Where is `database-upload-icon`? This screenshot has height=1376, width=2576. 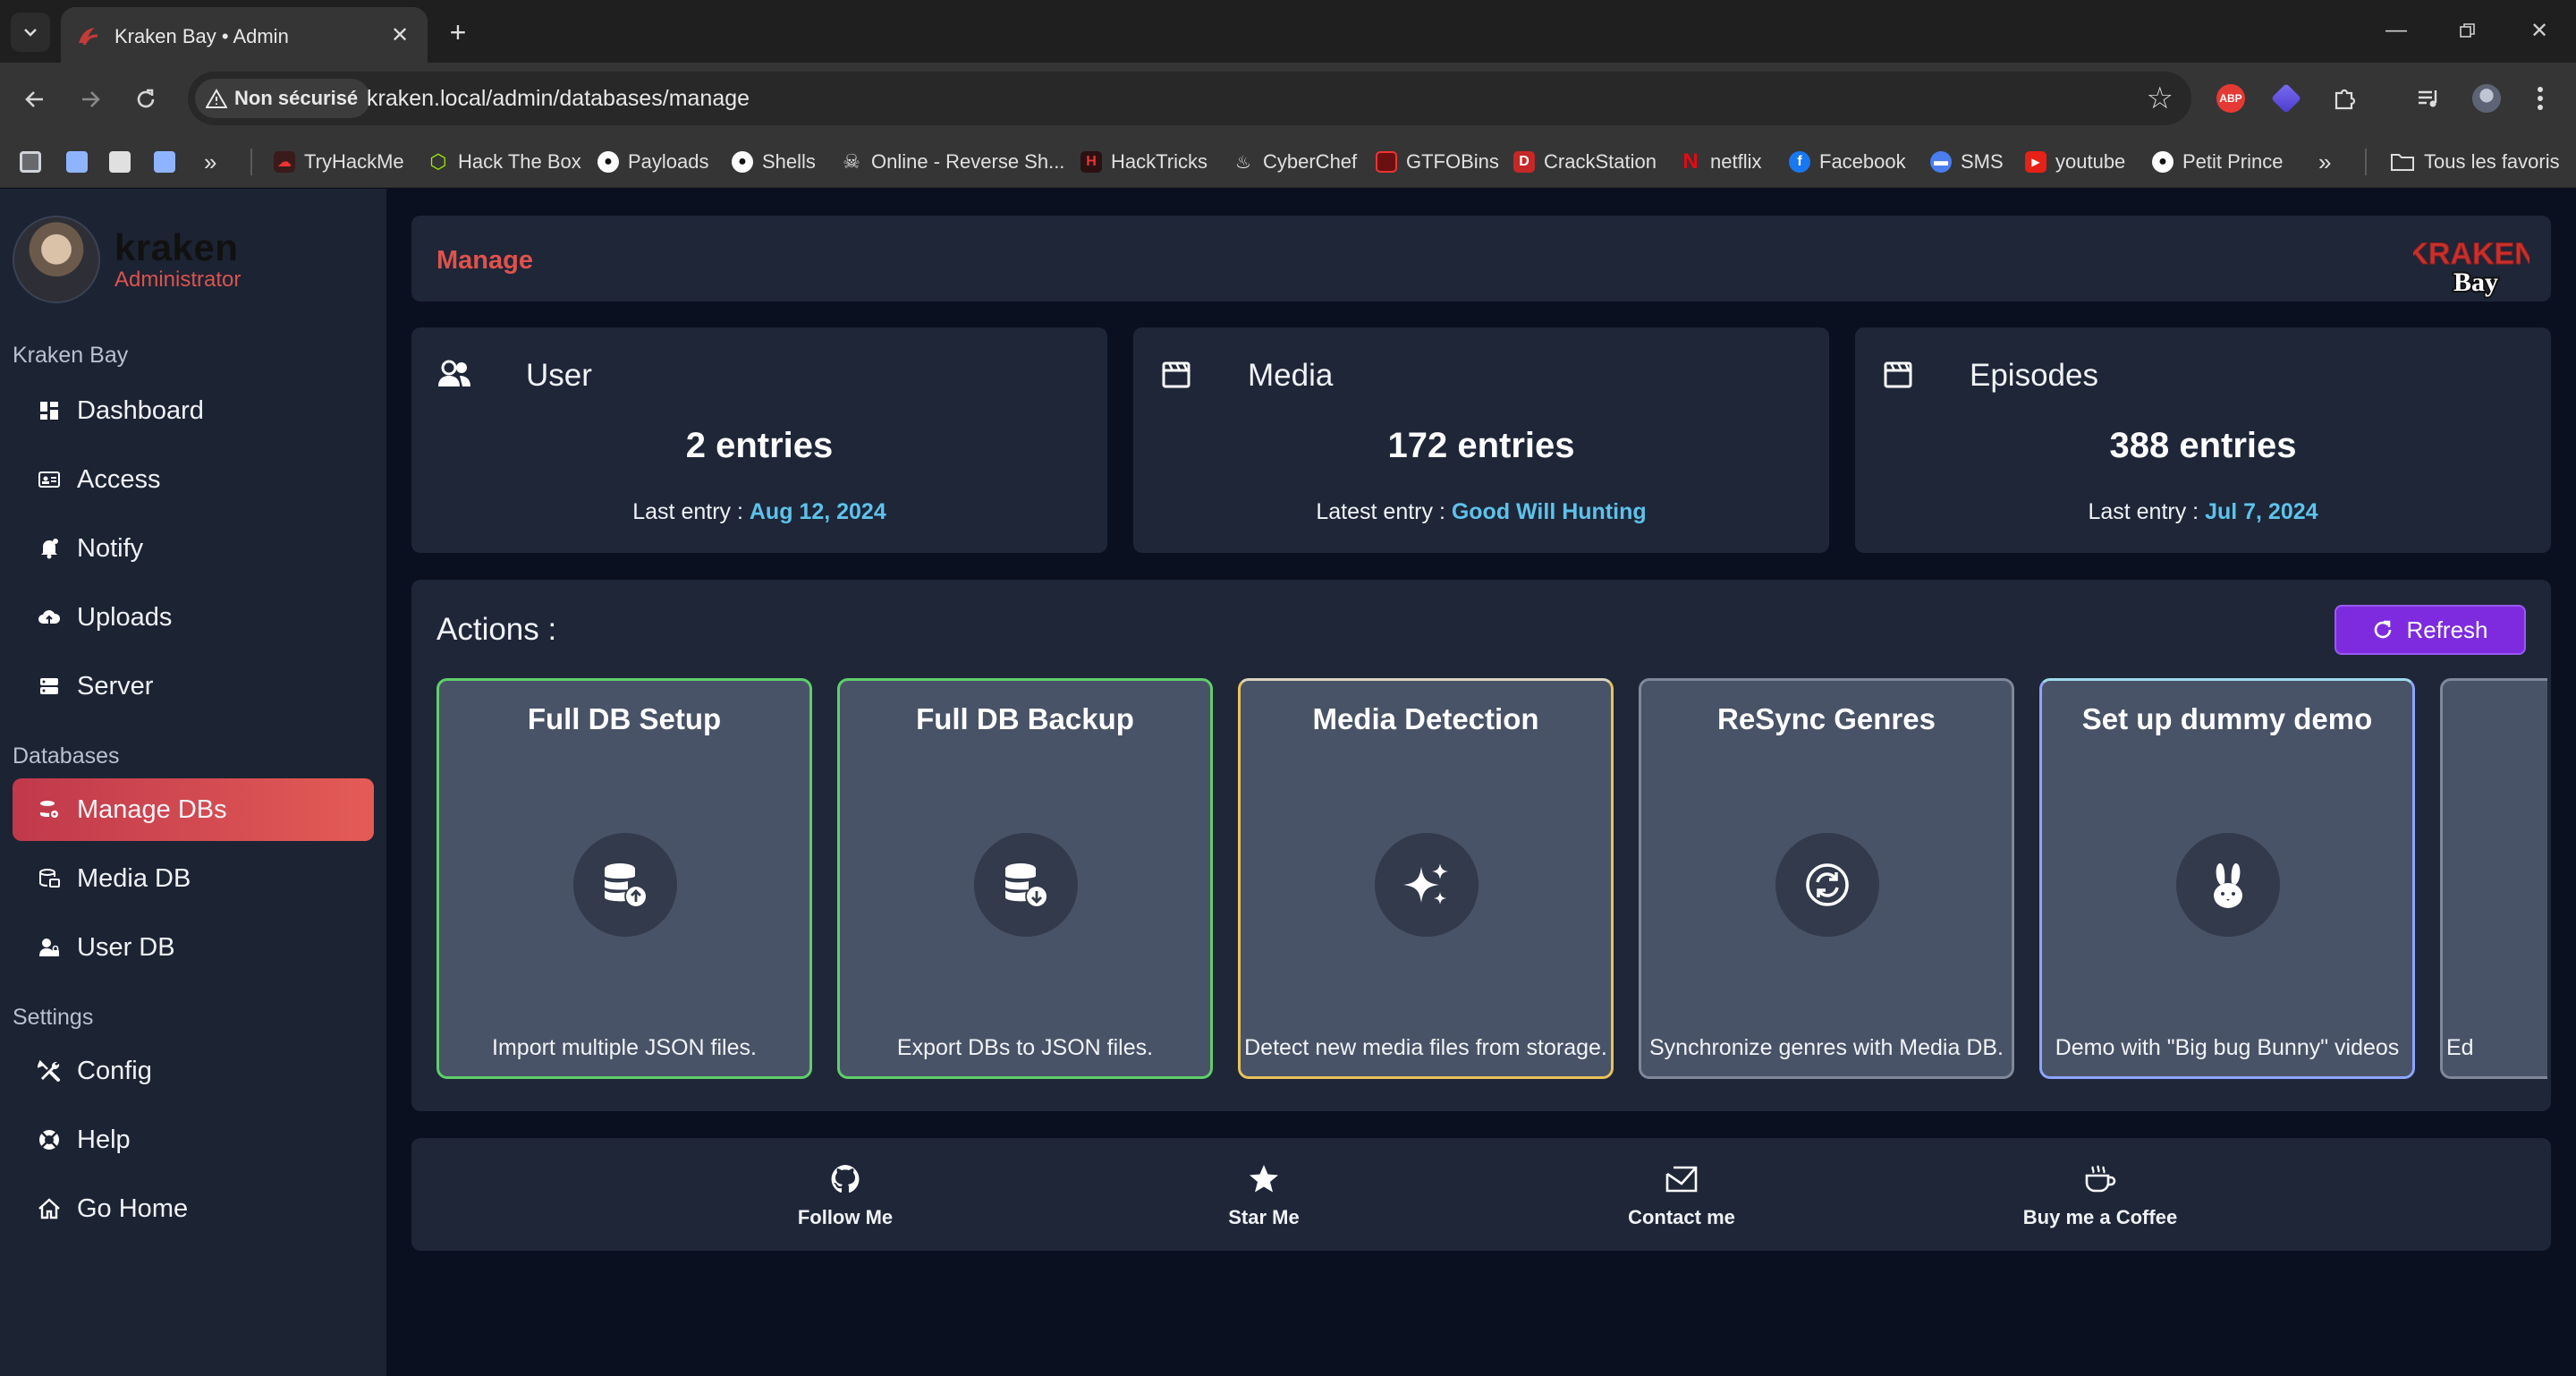 database-upload-icon is located at coordinates (625, 885).